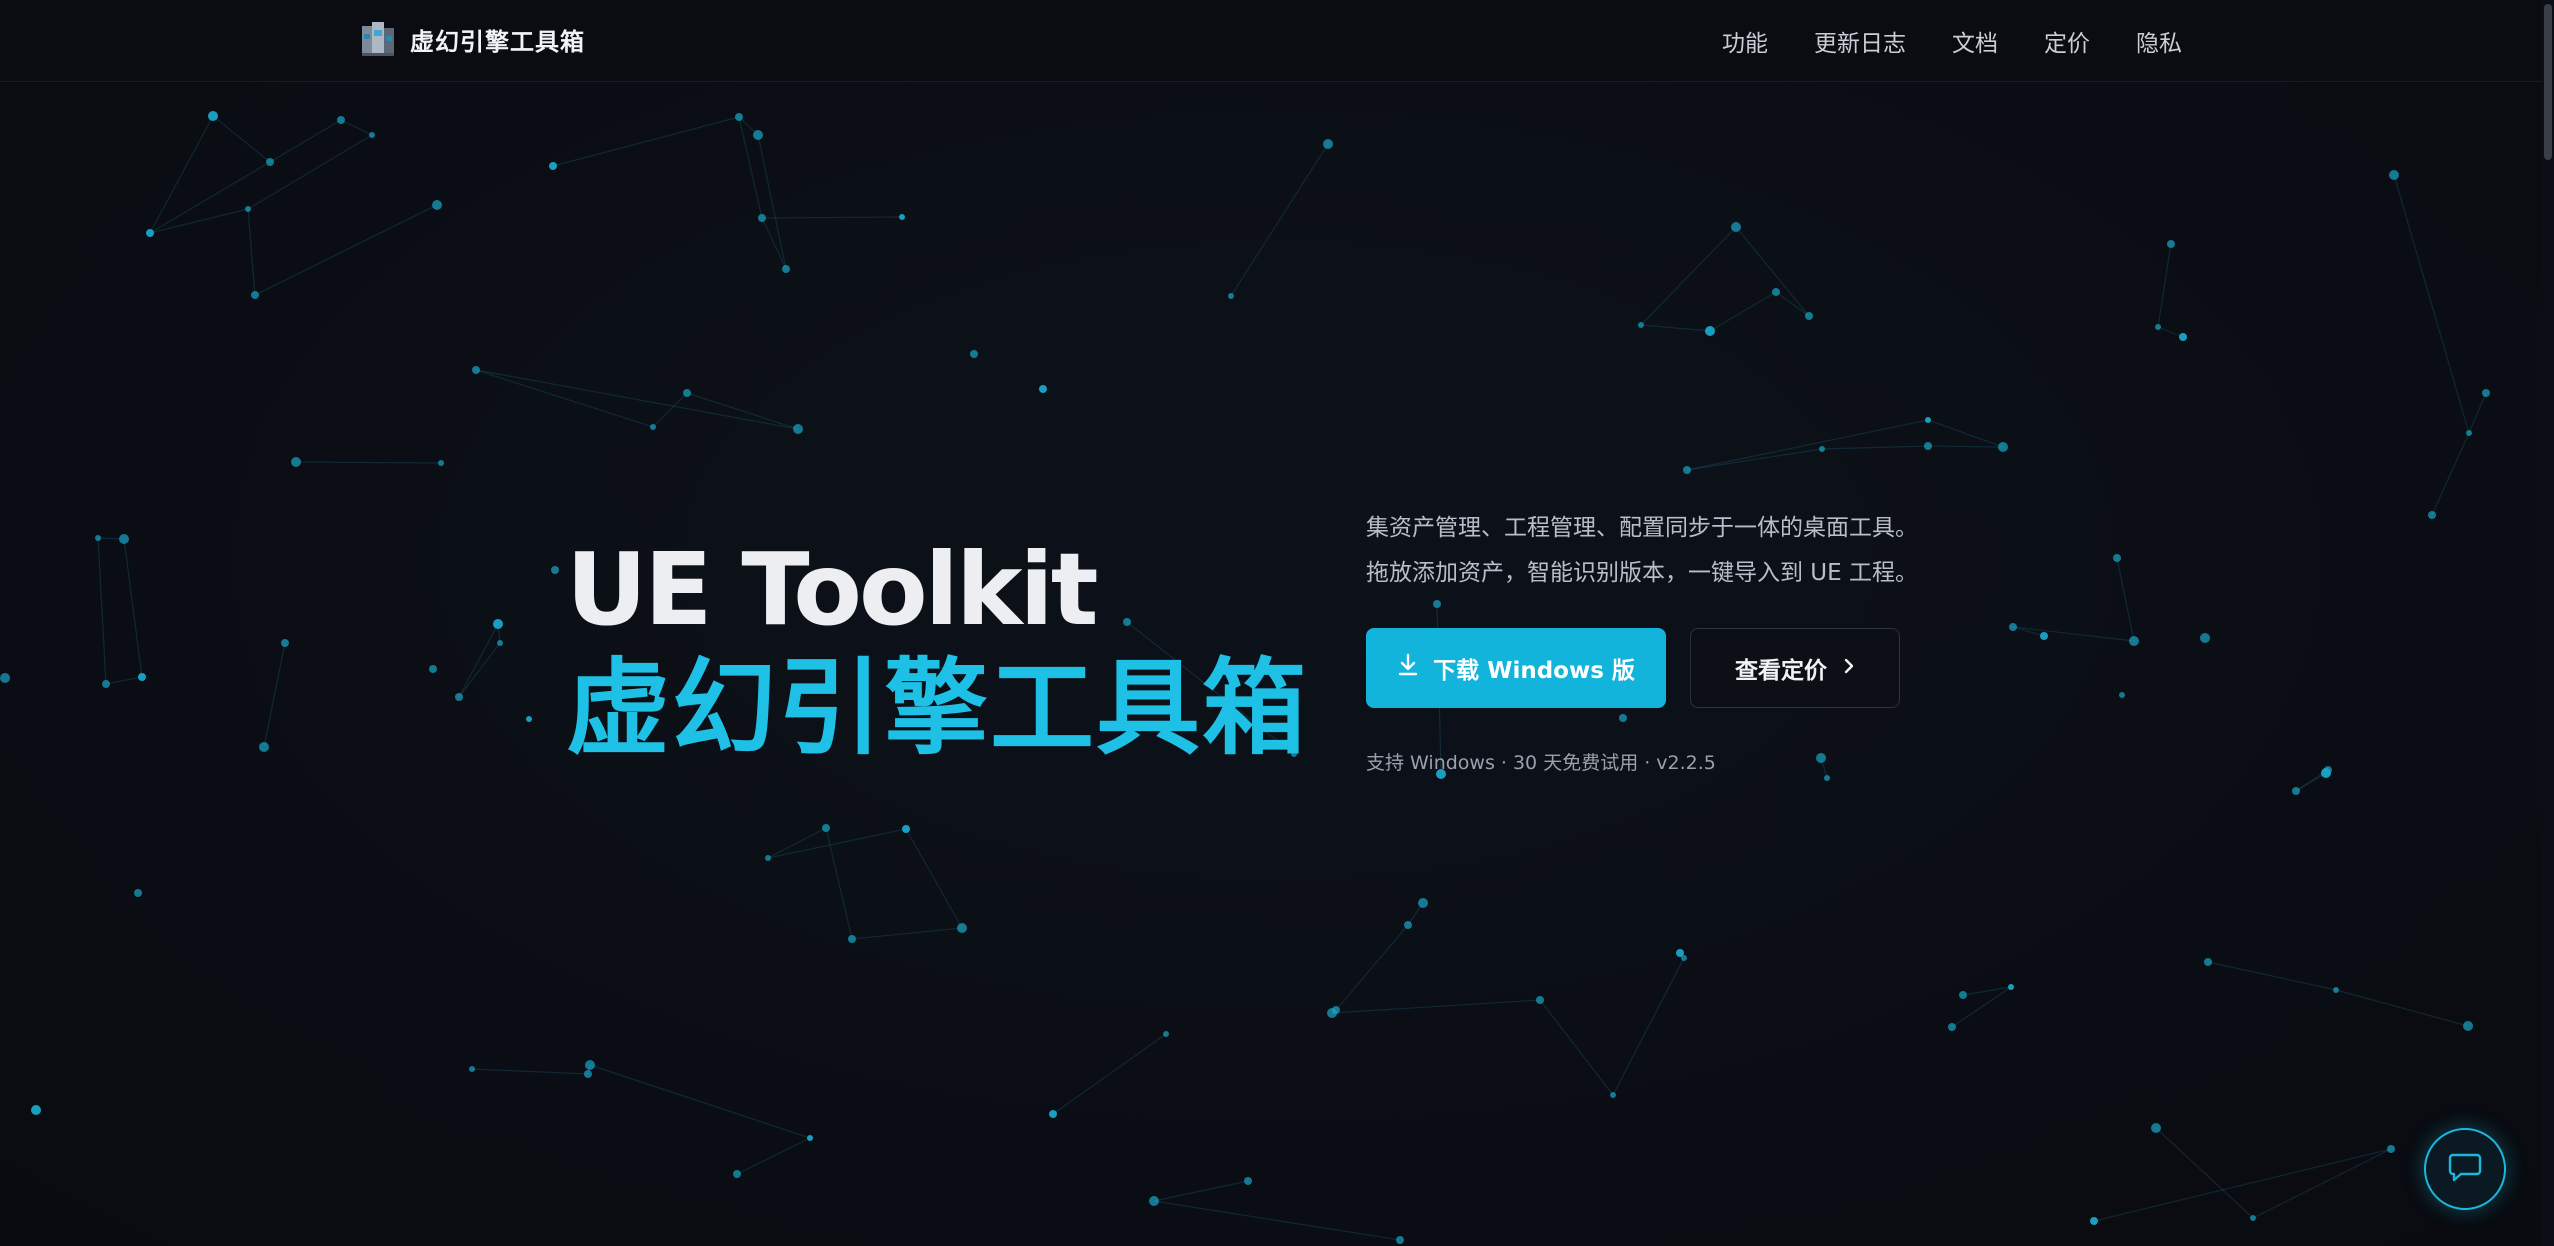 This screenshot has height=1246, width=2554. I want to click on brand-link: 虚幻引擎工具箱, so click(472, 39).